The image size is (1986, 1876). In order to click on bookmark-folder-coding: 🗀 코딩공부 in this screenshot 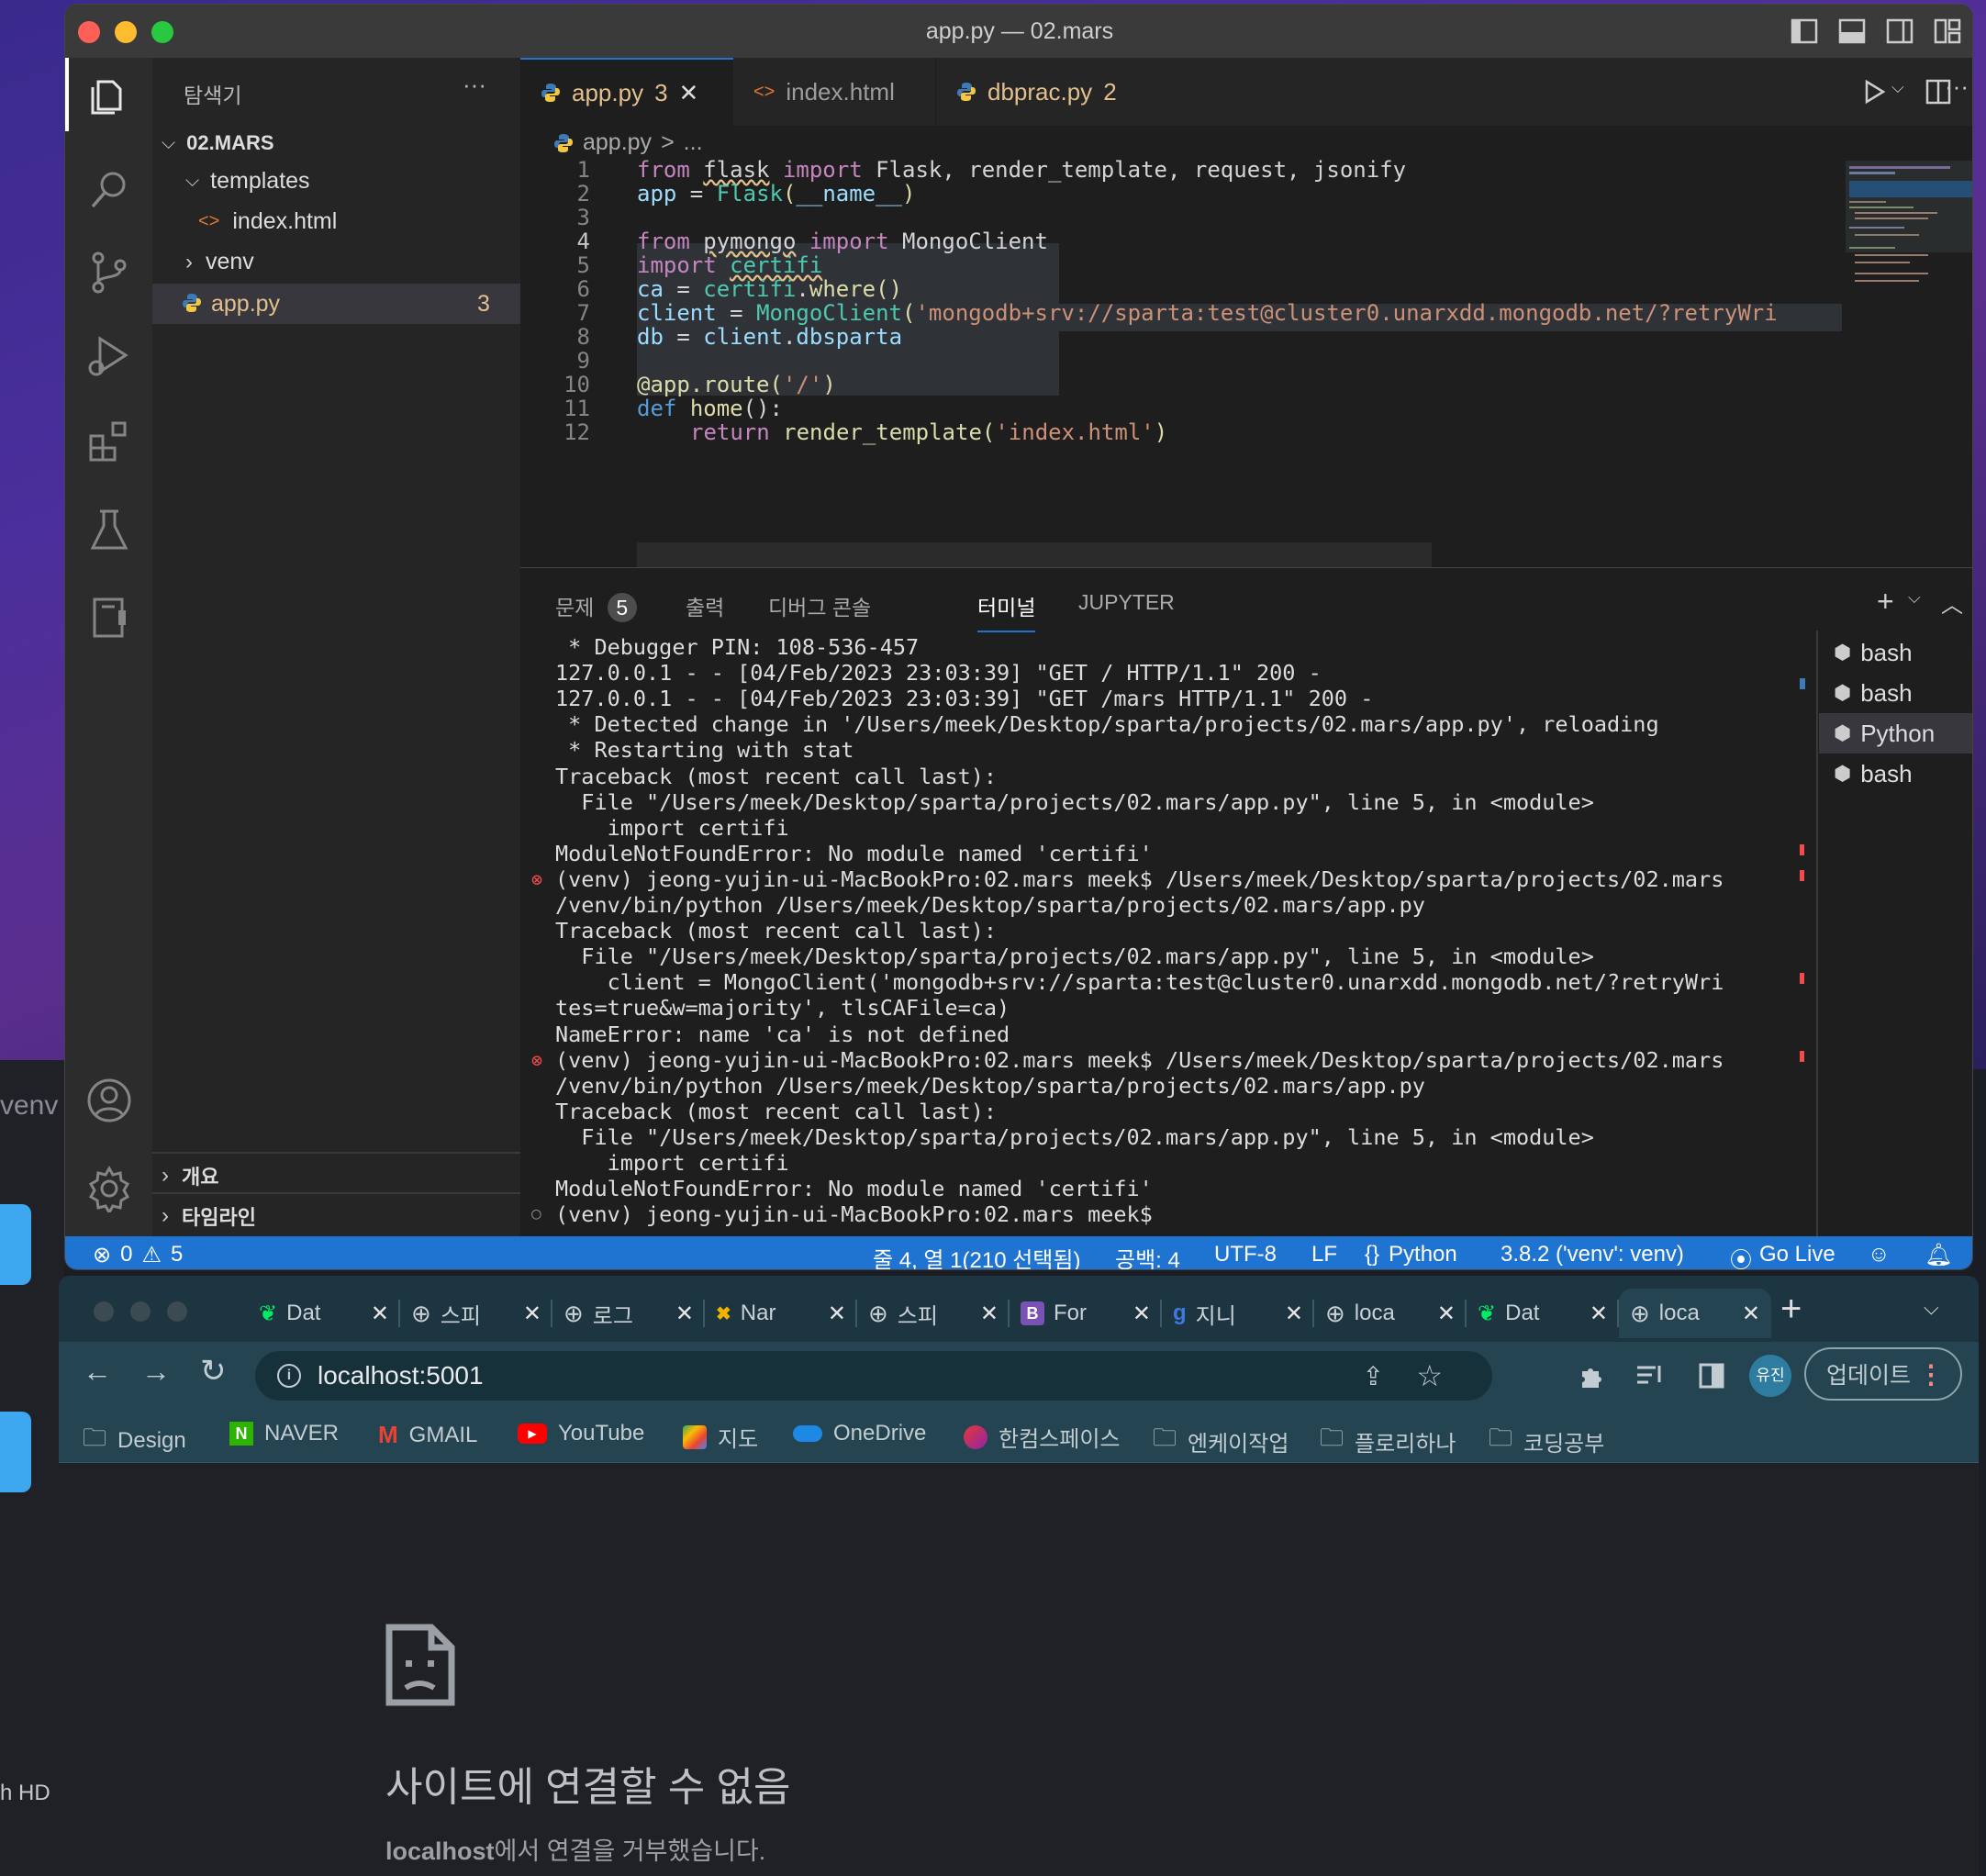, I will do `click(1546, 1441)`.